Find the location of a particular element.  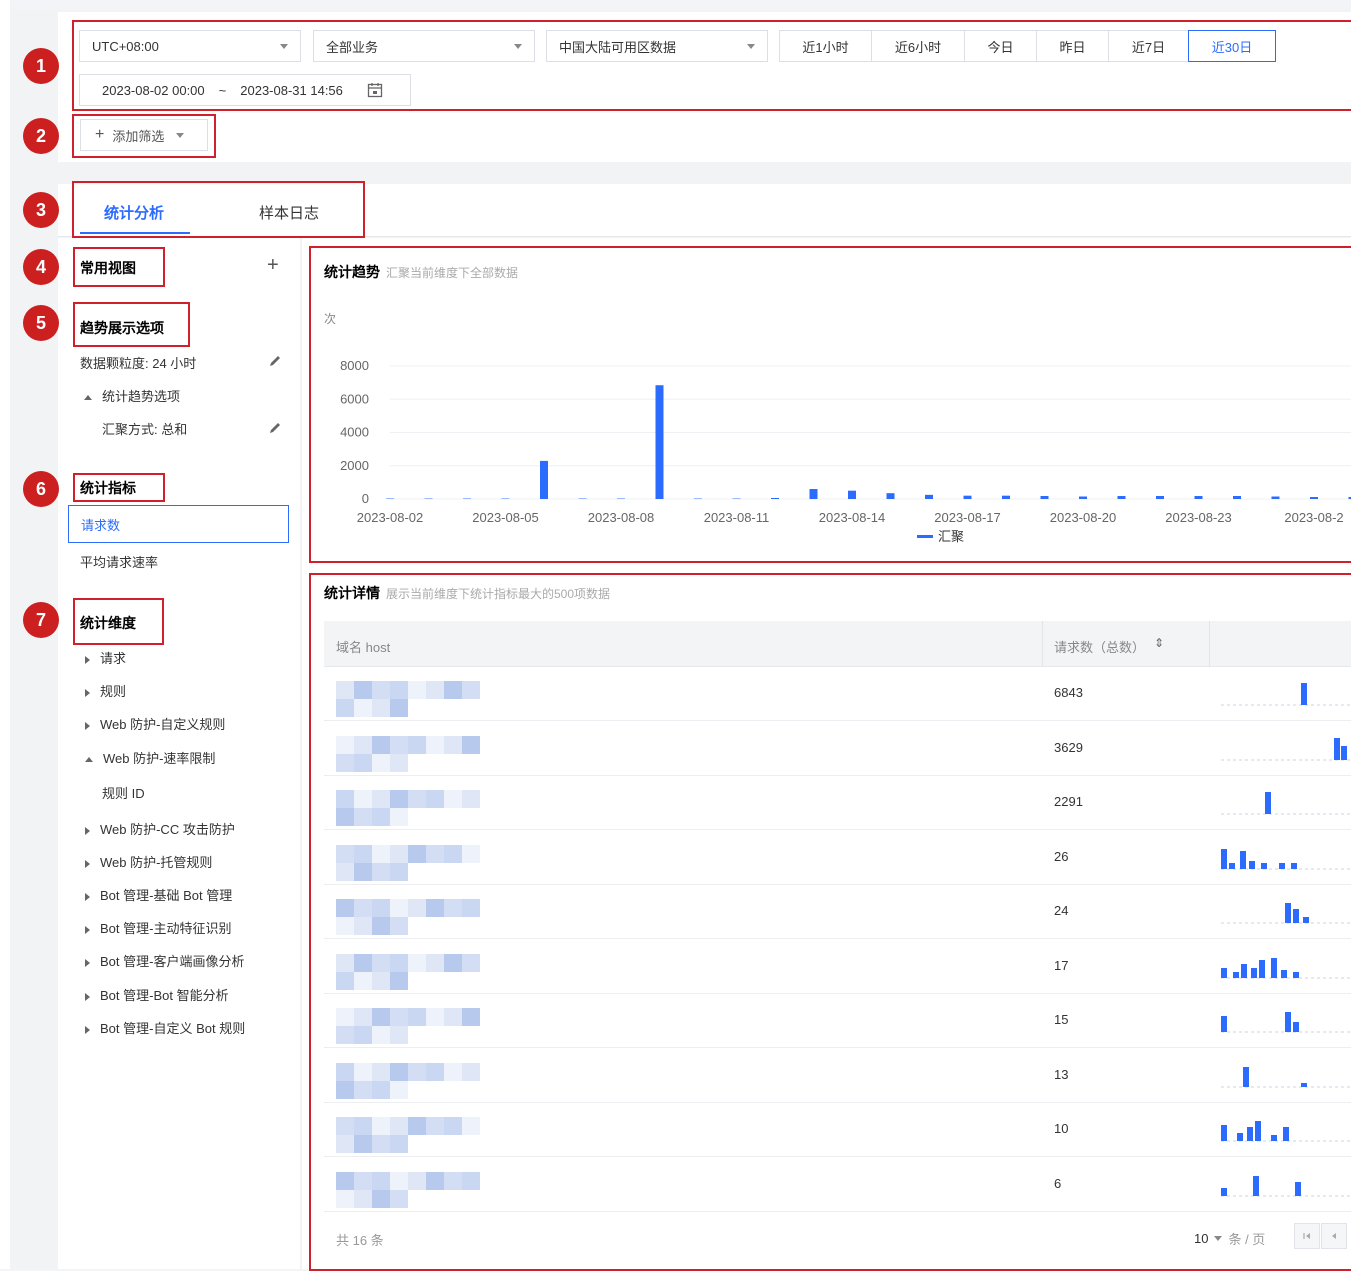

metric-requests: 请求数 is located at coordinates (178, 524).